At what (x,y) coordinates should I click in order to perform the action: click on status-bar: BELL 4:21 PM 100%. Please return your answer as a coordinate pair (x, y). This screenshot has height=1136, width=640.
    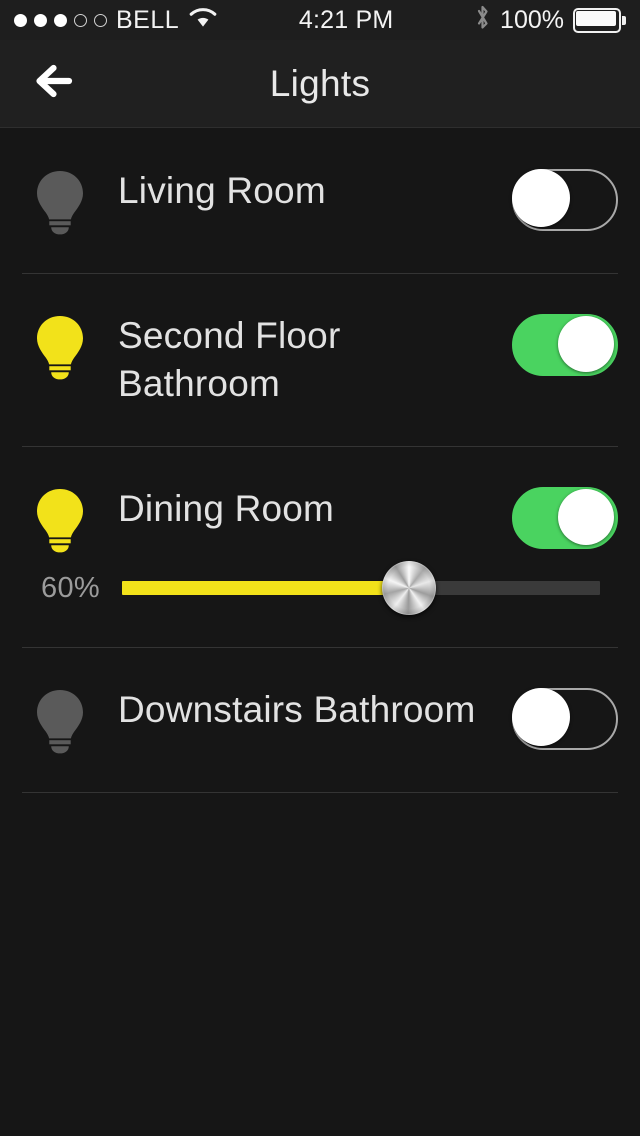
    Looking at the image, I should click on (320, 20).